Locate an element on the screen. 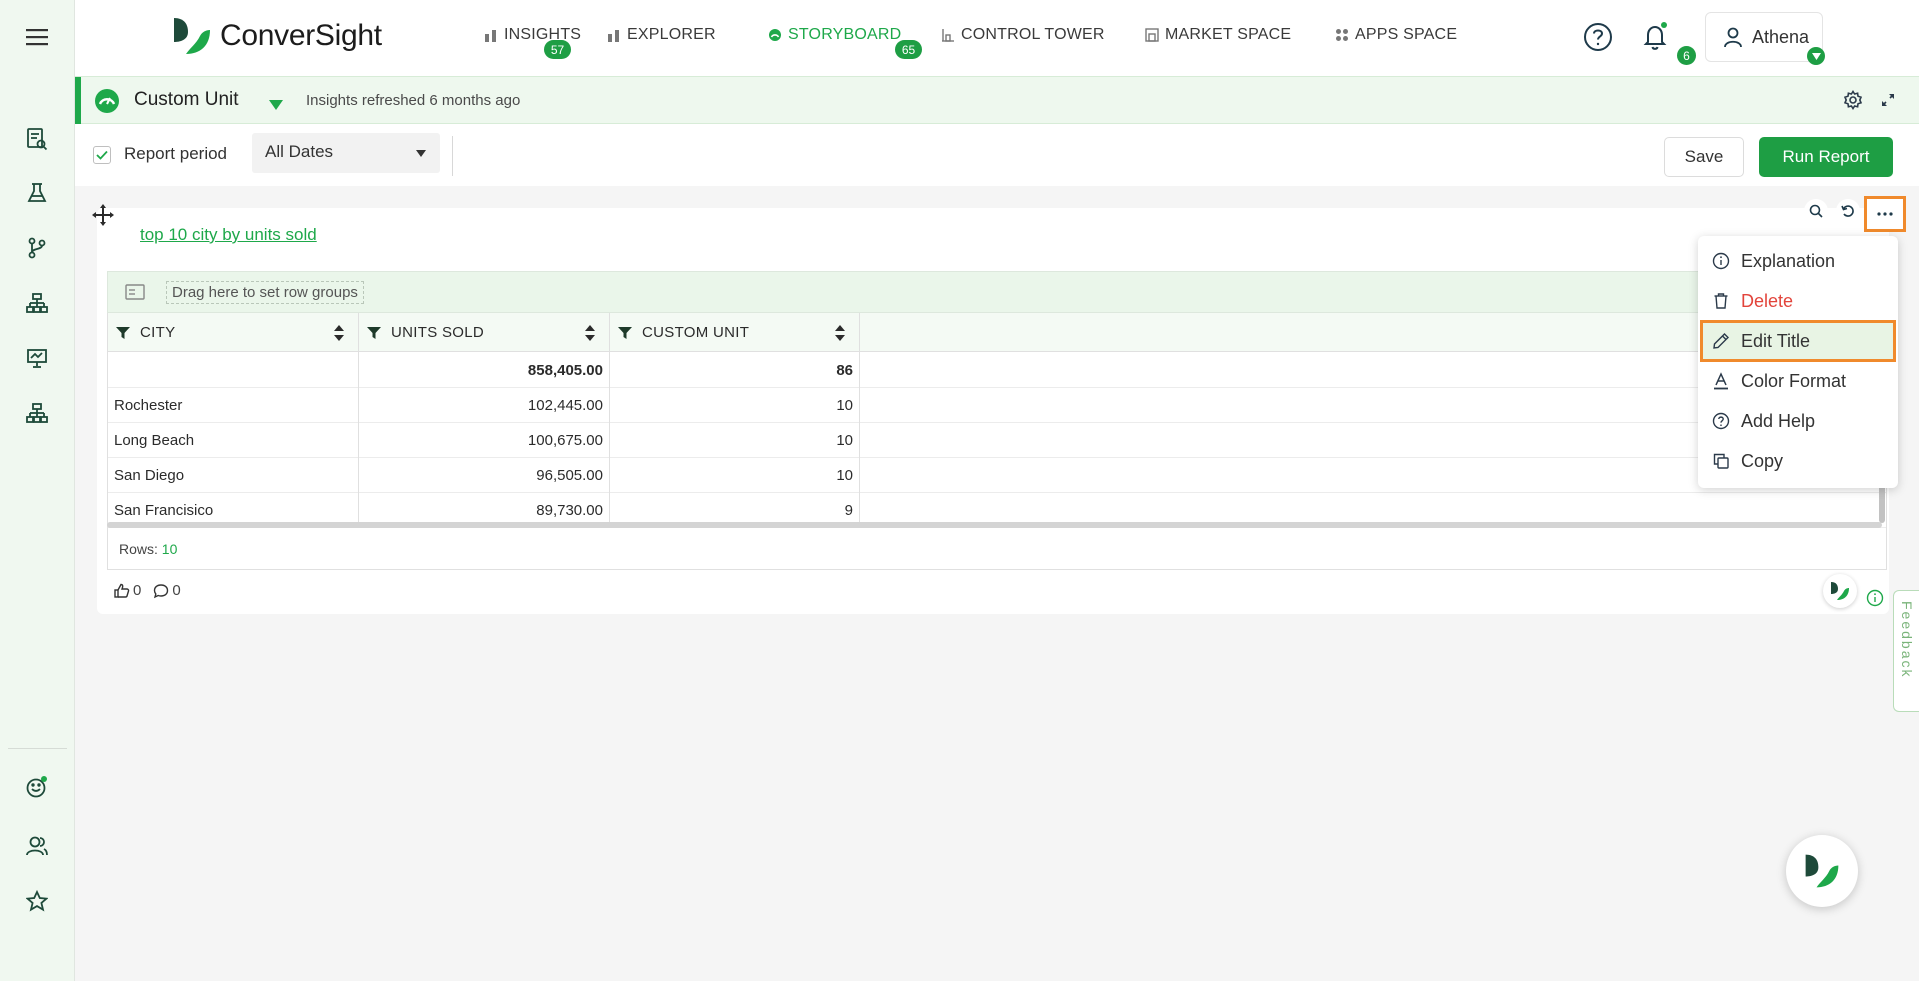  card-title: top 10 city by units sold is located at coordinates (228, 235).